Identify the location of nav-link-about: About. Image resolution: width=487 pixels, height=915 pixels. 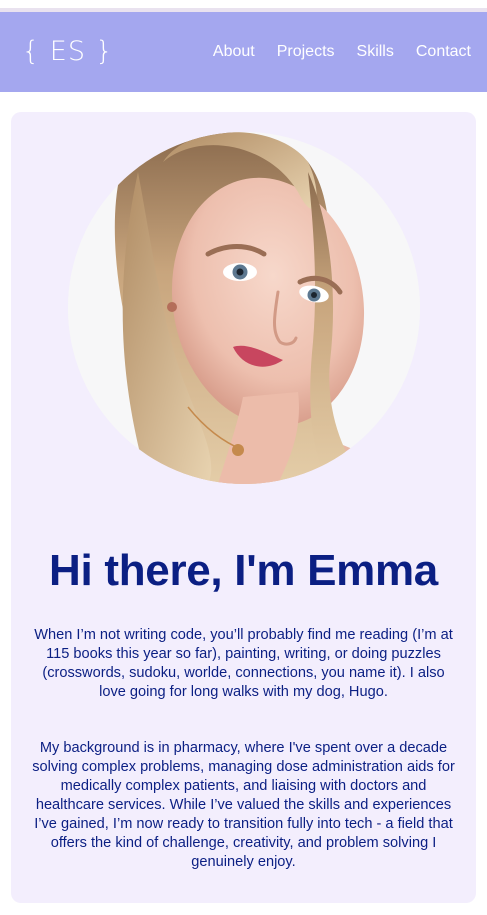
(234, 52).